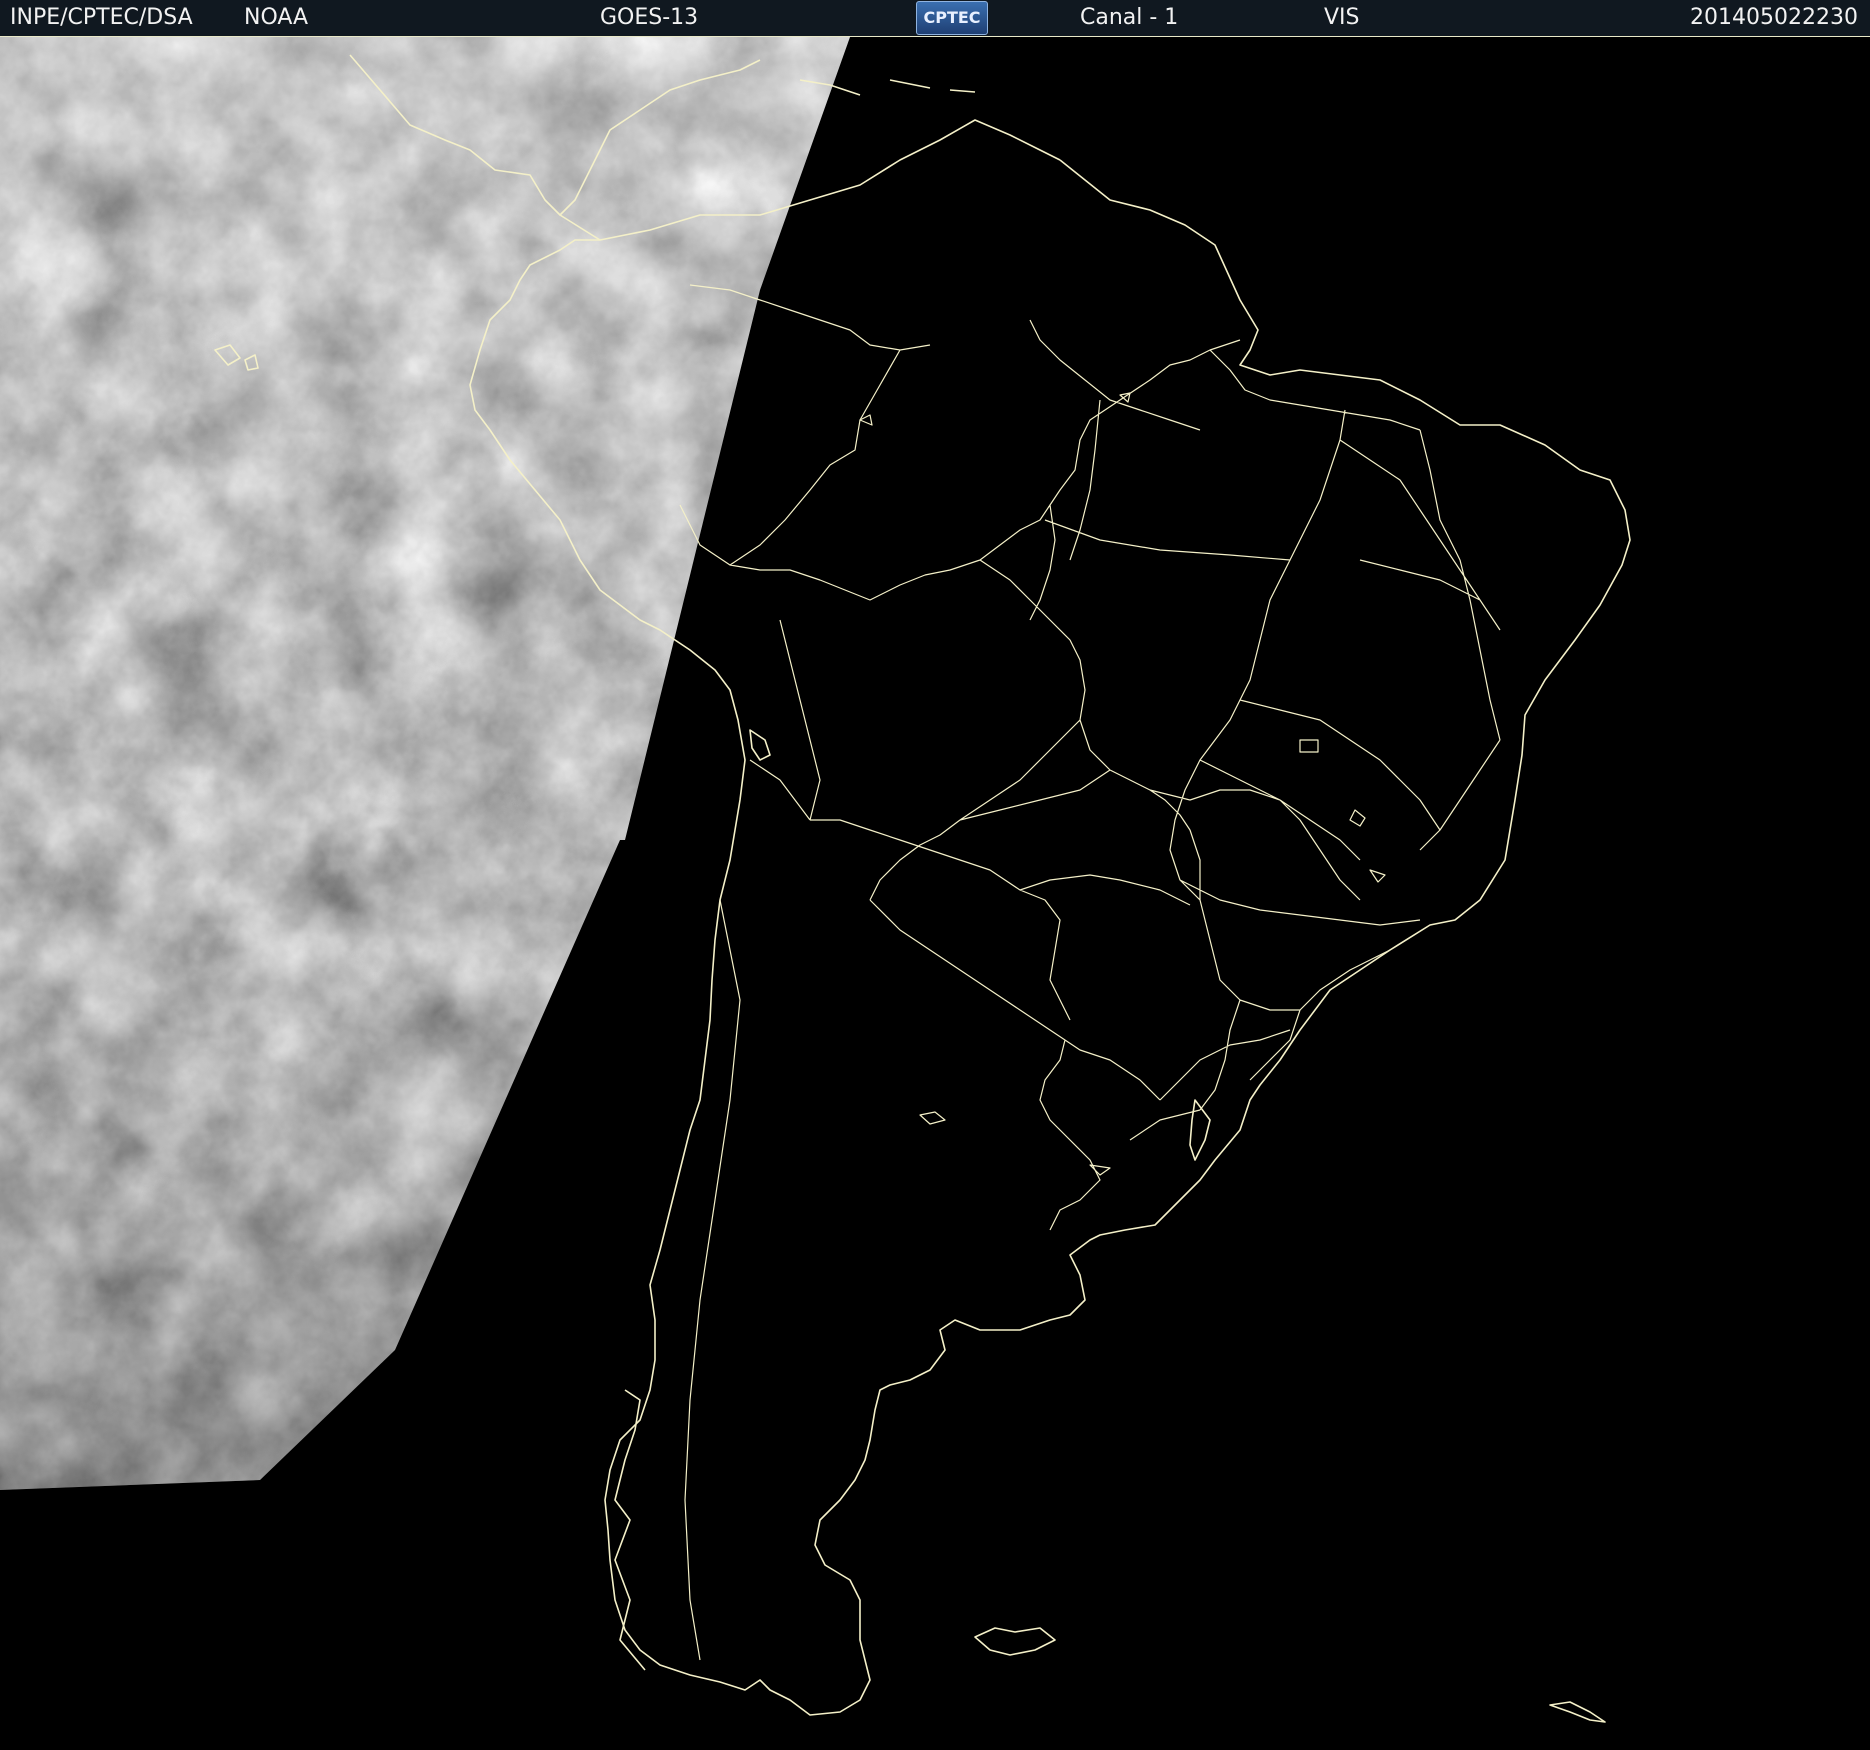 The image size is (1870, 1750). I want to click on lagoa-dos-patos, so click(1200, 1130).